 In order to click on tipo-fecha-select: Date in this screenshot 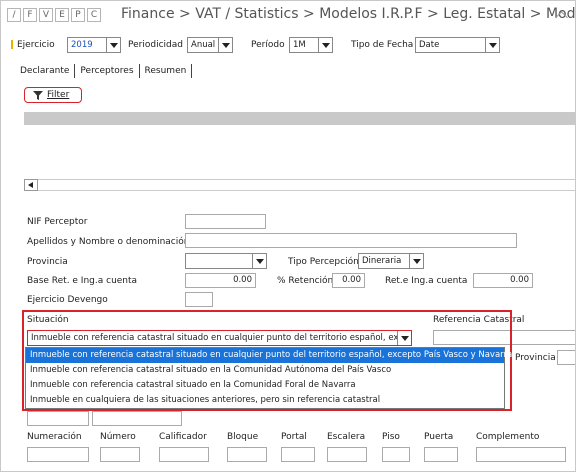, I will do `click(457, 45)`.